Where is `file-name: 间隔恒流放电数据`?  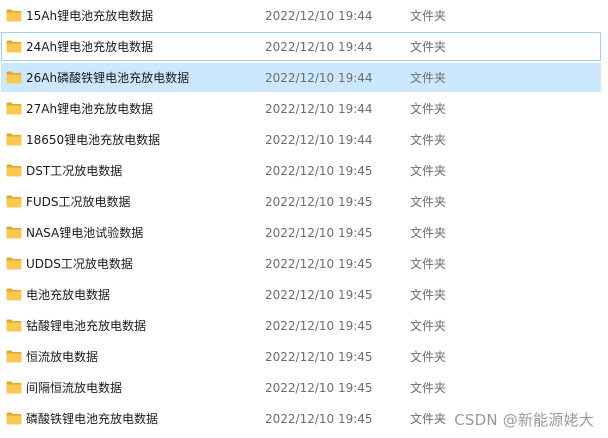
file-name: 间隔恒流放电数据 is located at coordinates (74, 388).